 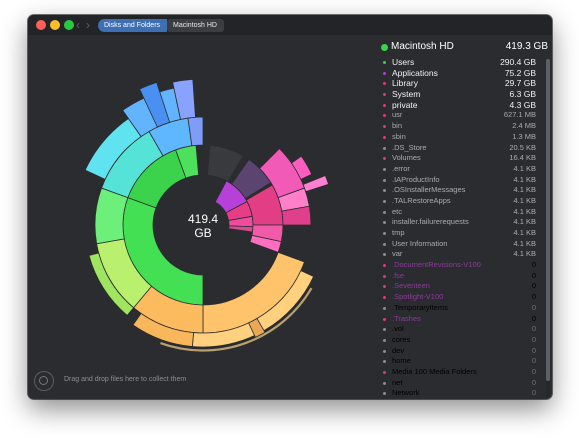 I want to click on close-window-button, so click(x=41, y=25).